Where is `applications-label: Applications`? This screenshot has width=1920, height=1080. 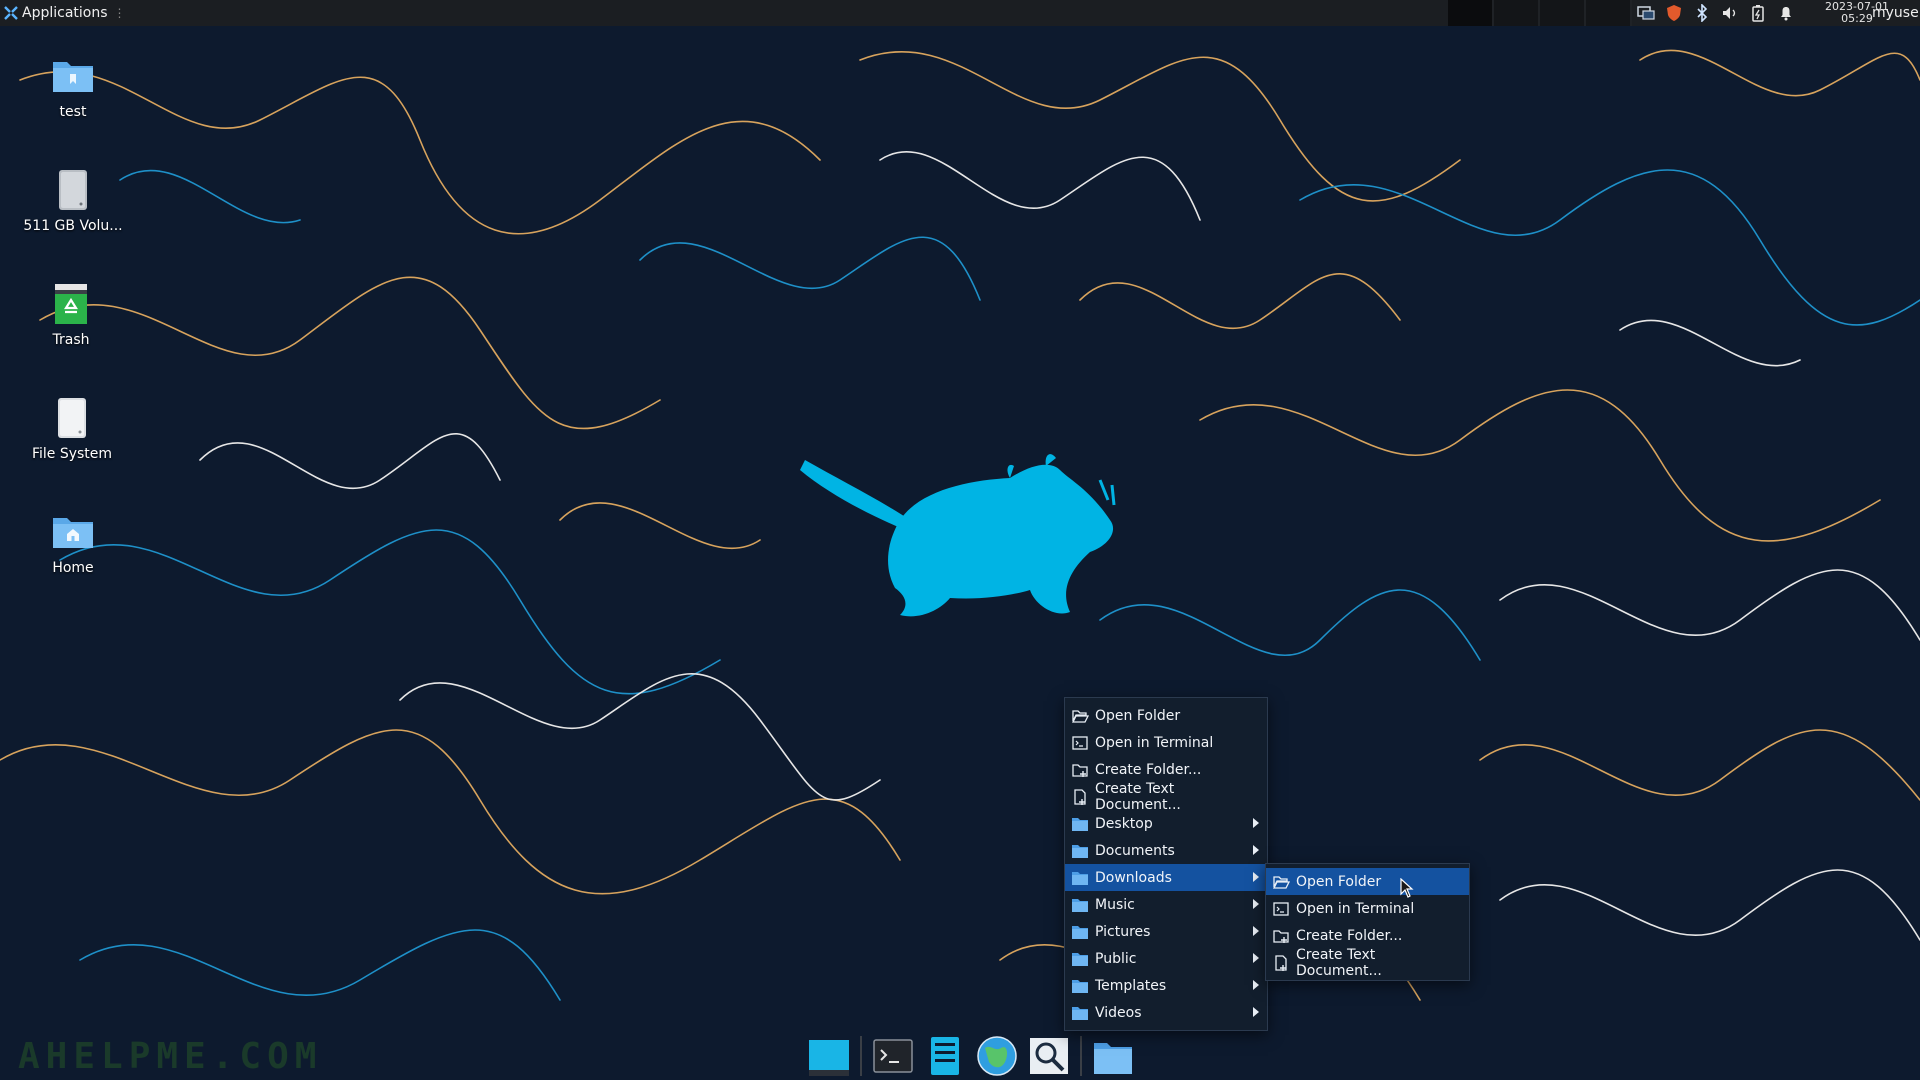
applications-label: Applications is located at coordinates (65, 13).